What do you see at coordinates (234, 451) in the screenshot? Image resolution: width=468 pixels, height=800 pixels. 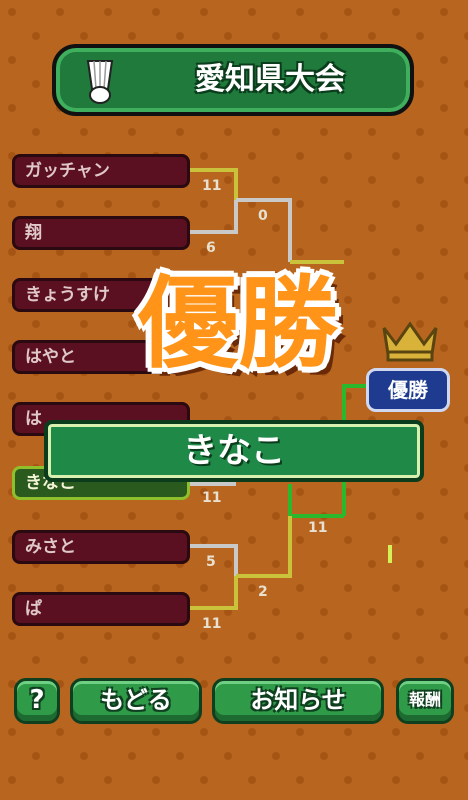 I see `winner-name-banner: きなこ` at bounding box center [234, 451].